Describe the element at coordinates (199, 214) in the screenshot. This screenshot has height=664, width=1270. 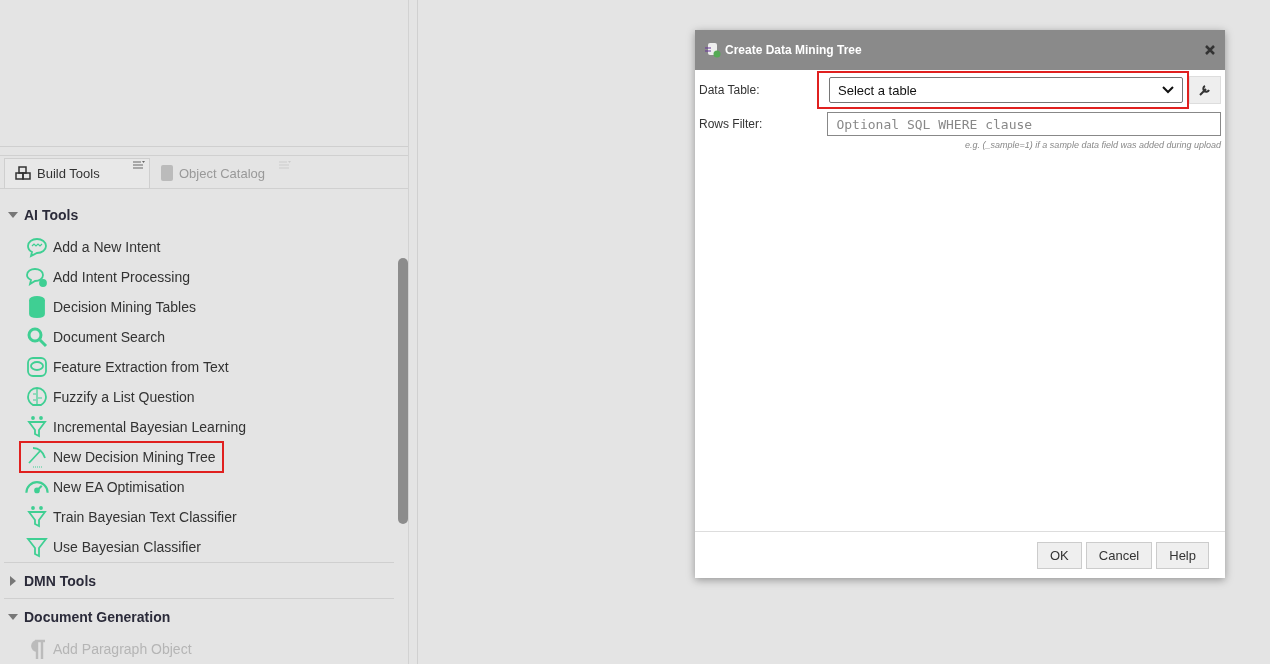
I see `group-header: AI Tools` at that location.